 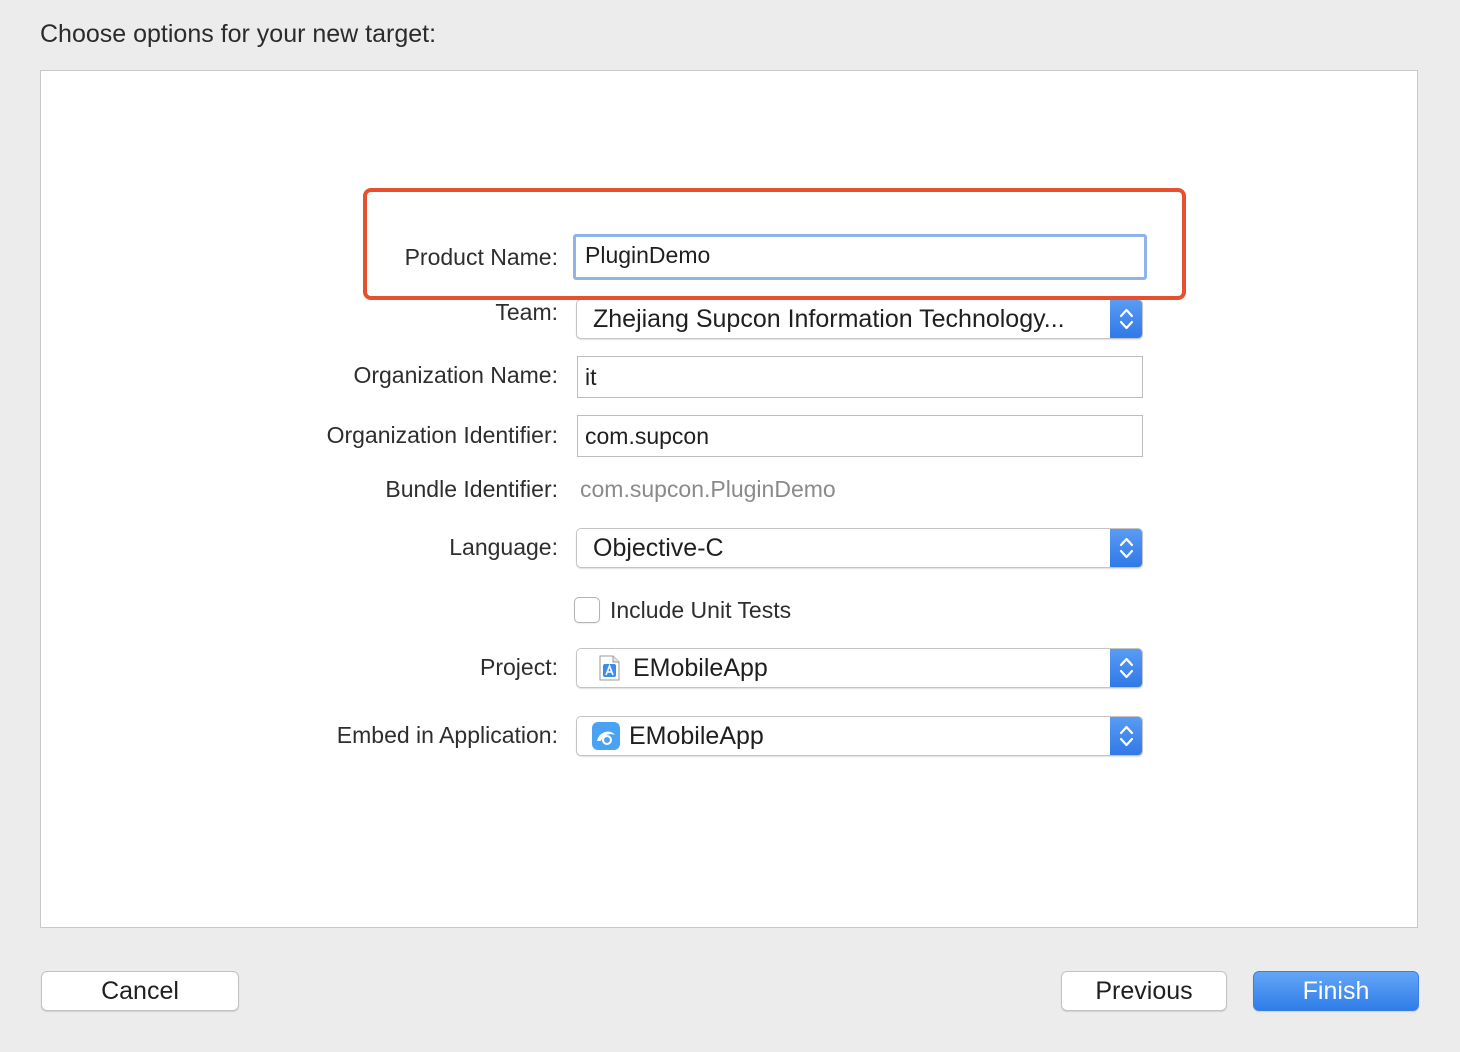 I want to click on embed-in-application-popup: EMobileApp, so click(x=859, y=736).